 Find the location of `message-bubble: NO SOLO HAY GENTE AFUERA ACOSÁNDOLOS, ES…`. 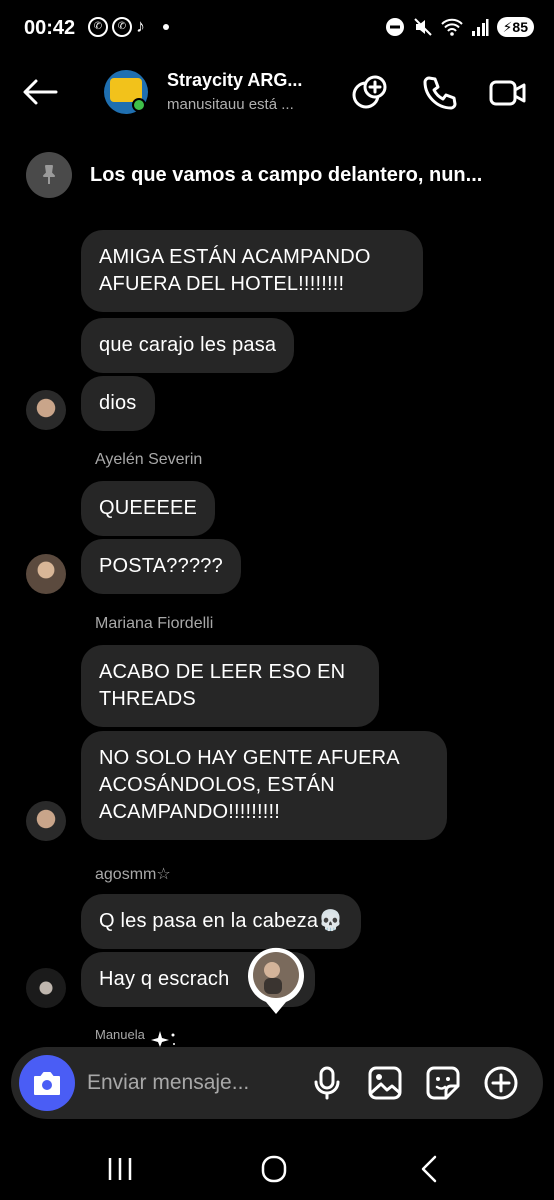

message-bubble: NO SOLO HAY GENTE AFUERA ACOSÁNDOLOS, ES… is located at coordinates (264, 785).